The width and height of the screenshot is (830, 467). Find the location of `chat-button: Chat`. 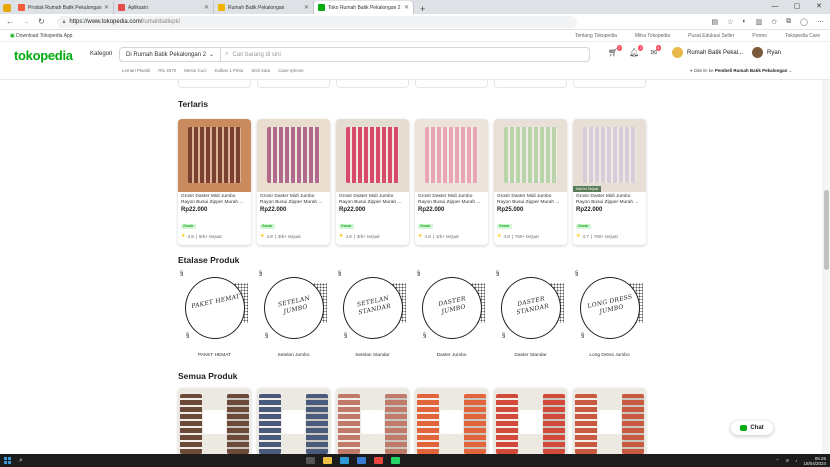

chat-button: Chat is located at coordinates (752, 428).